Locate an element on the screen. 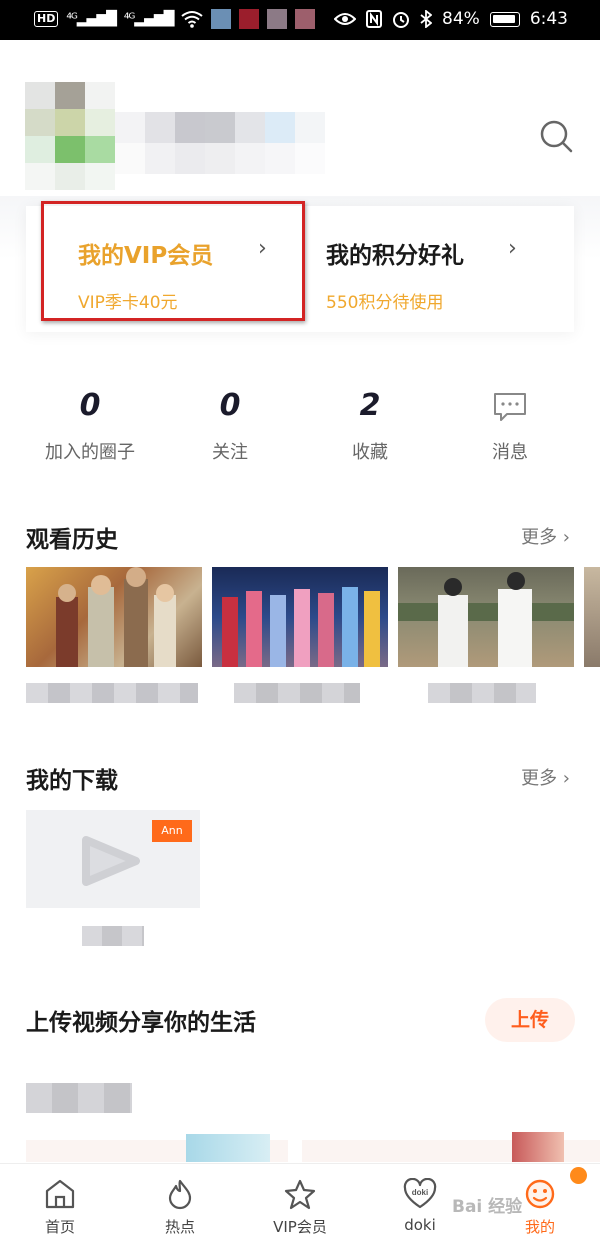 This screenshot has height=1247, width=600. chevron-right-icon: › is located at coordinates (512, 248).